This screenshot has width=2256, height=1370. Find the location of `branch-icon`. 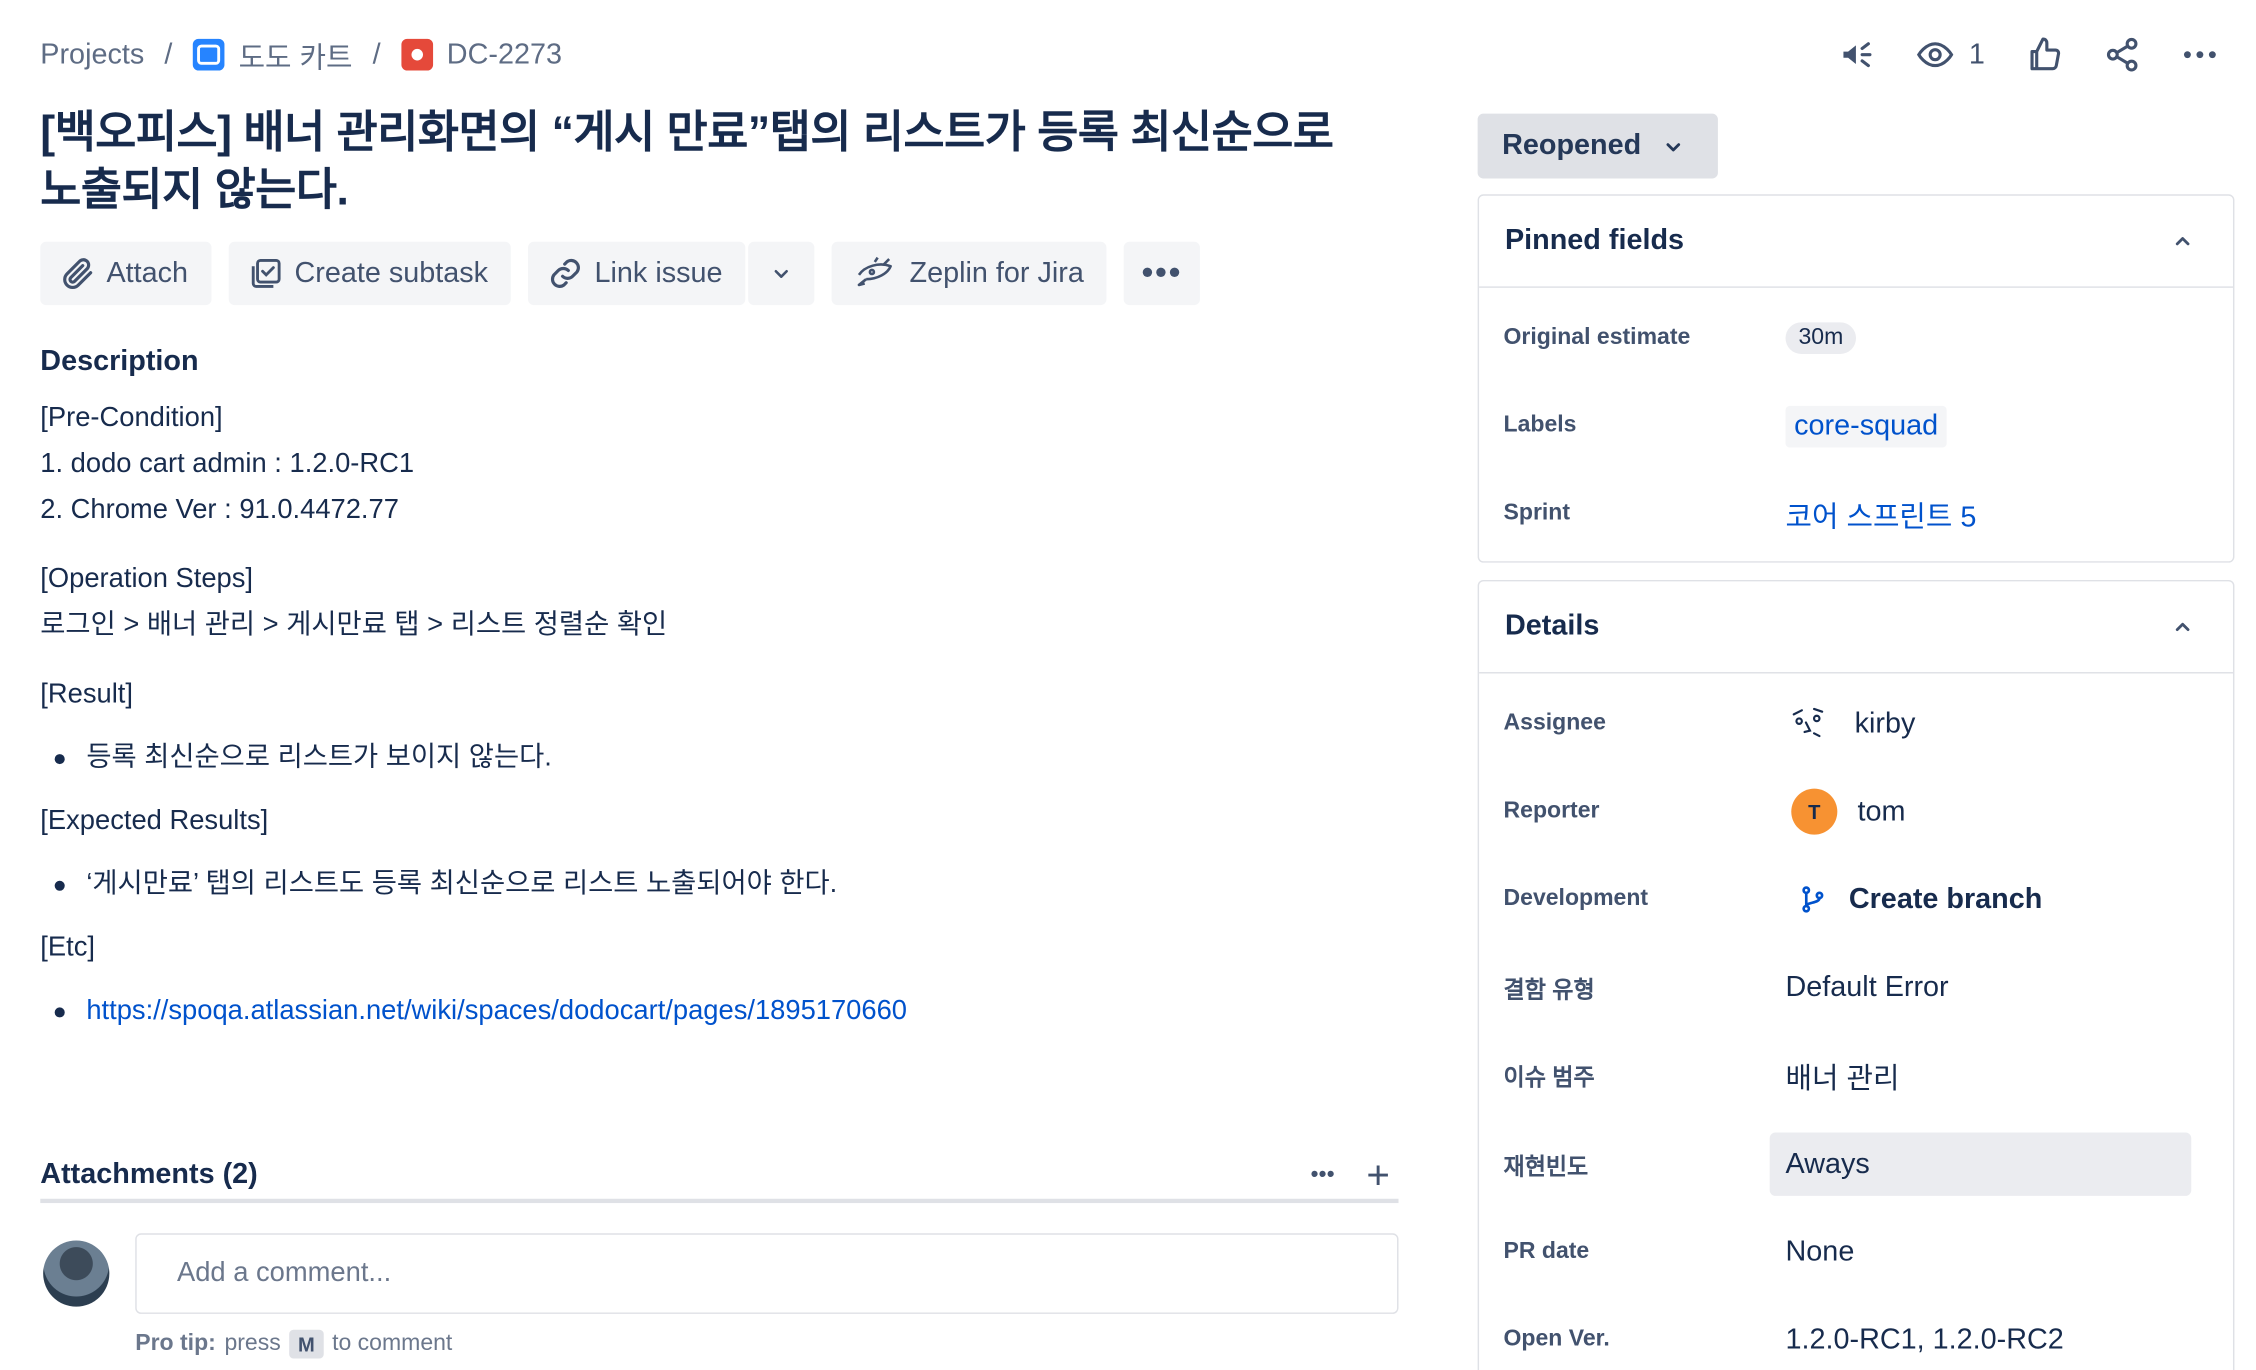

branch-icon is located at coordinates (1813, 899).